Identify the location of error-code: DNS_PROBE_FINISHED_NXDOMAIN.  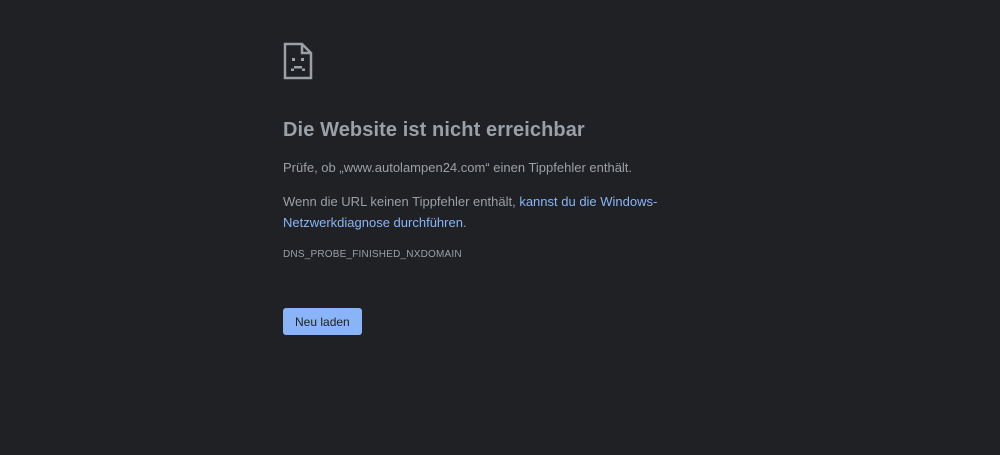
(372, 254).